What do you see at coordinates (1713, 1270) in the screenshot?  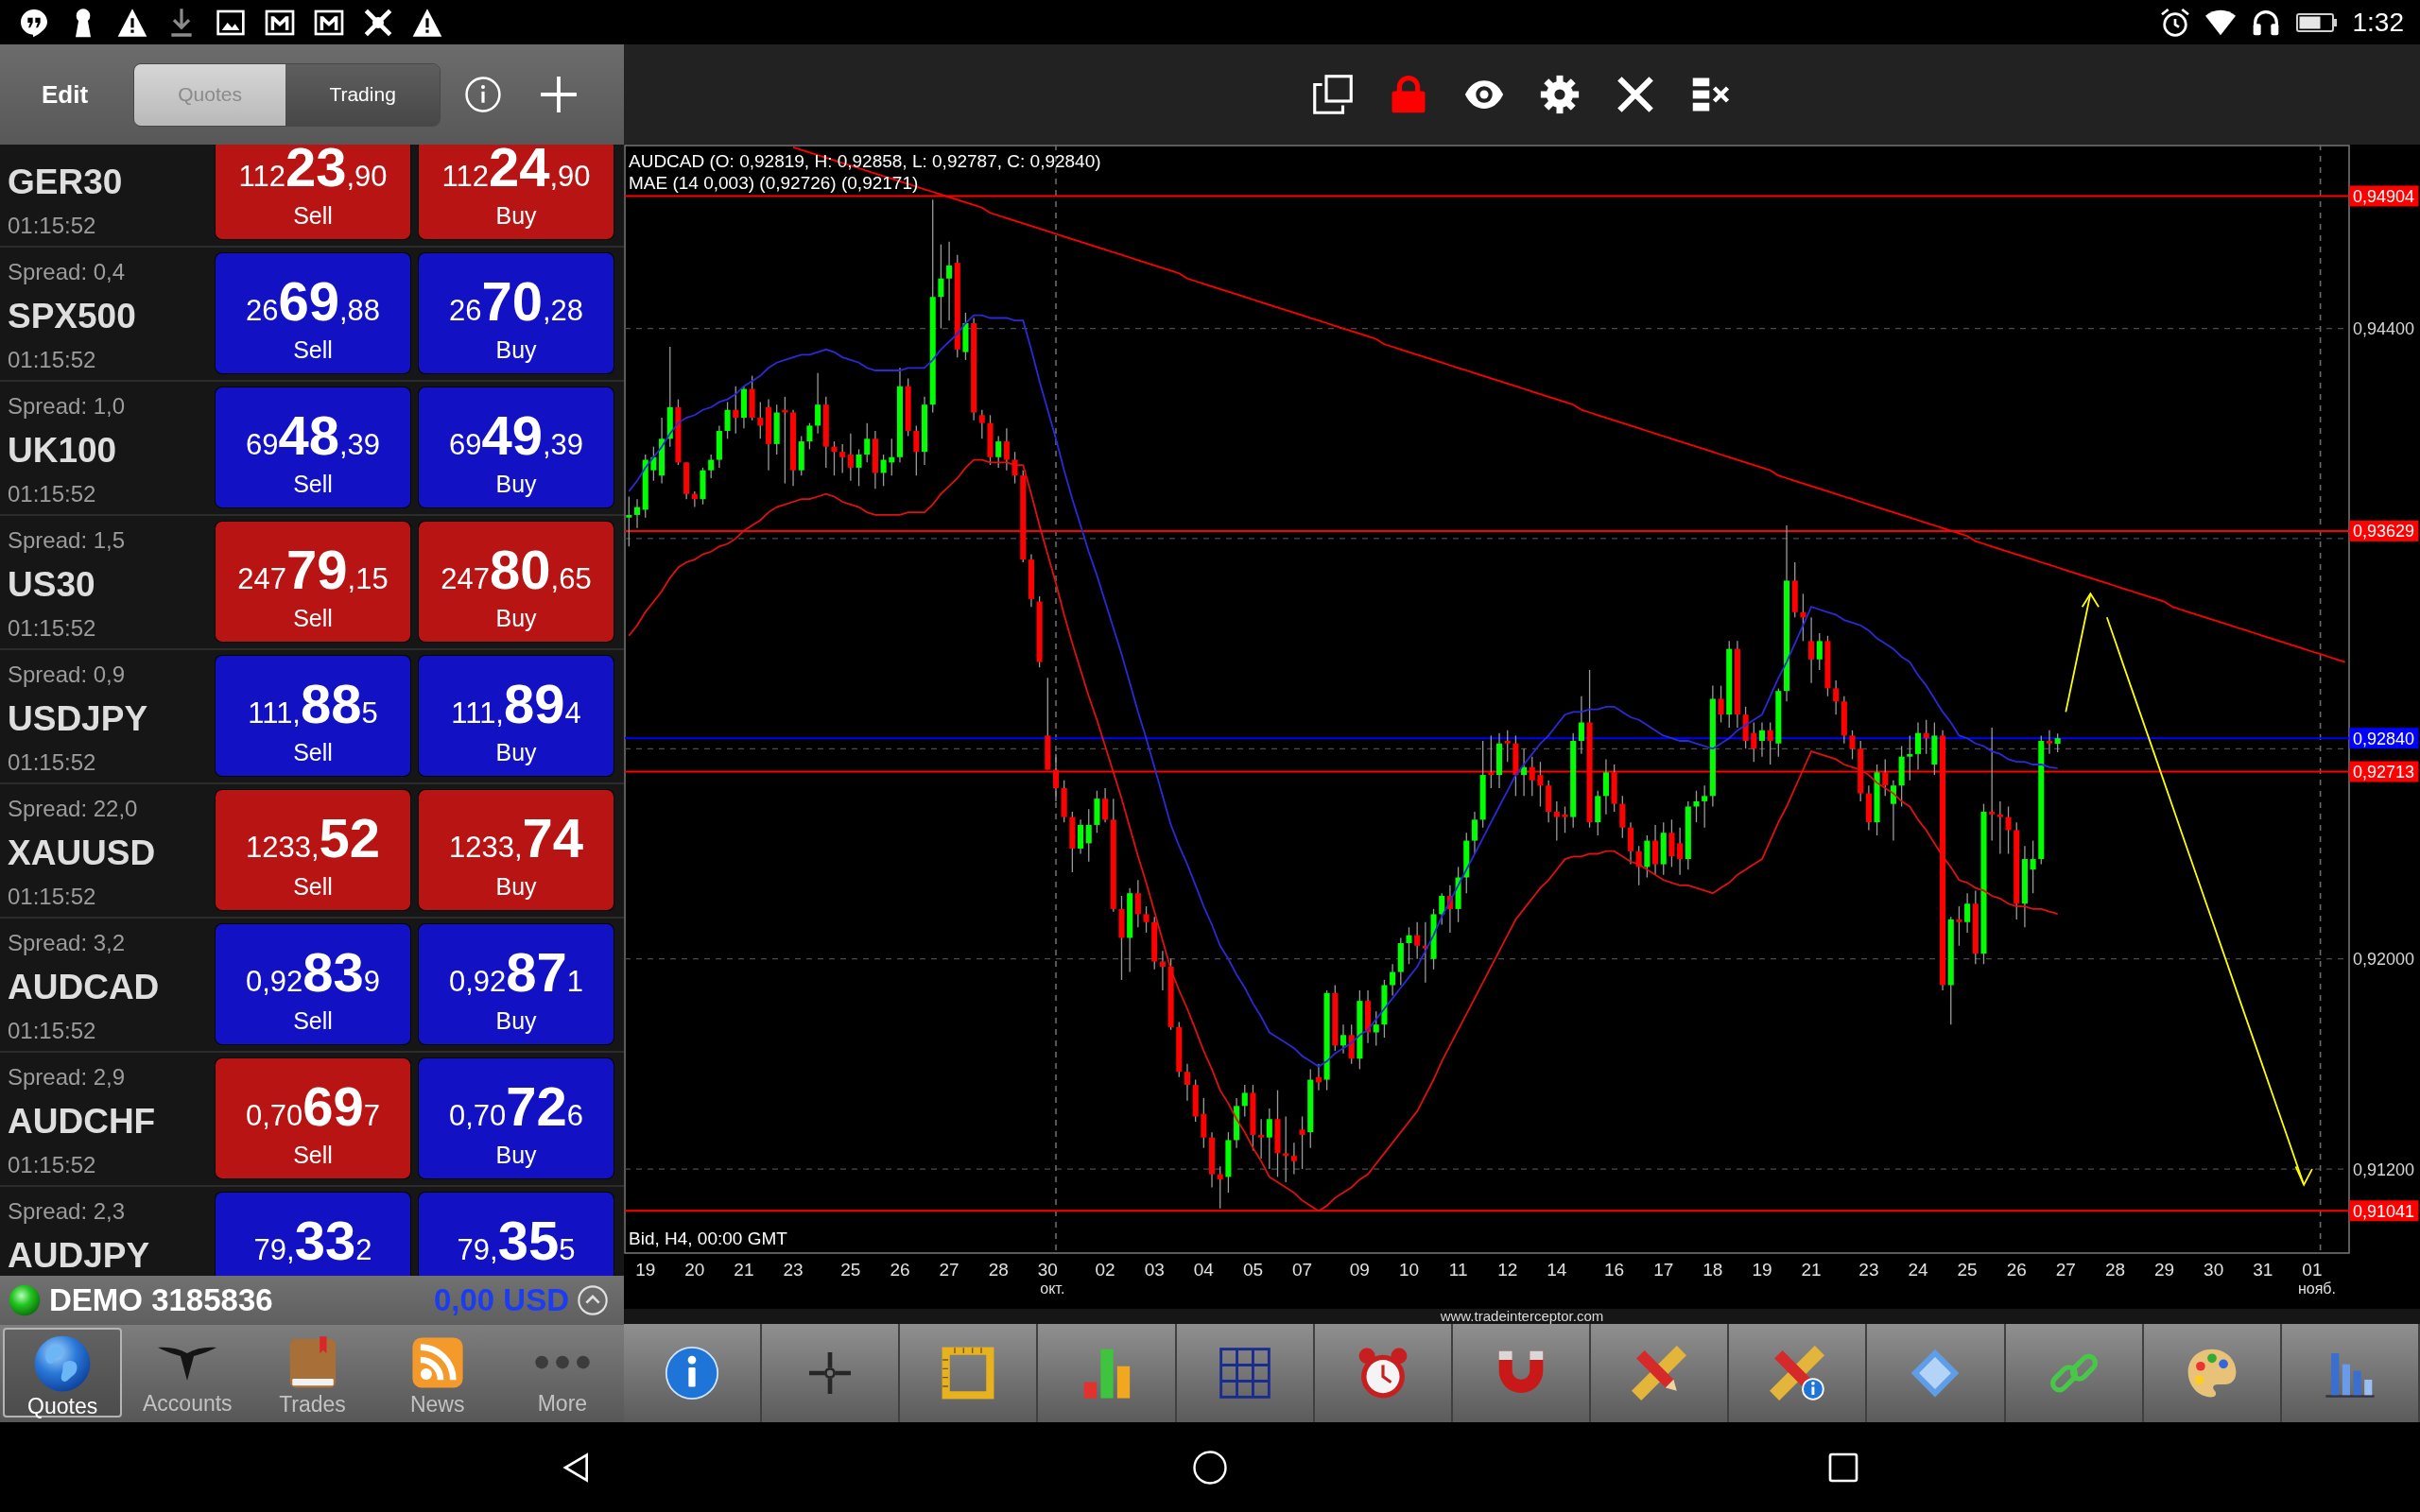 I see `date-label: 18` at bounding box center [1713, 1270].